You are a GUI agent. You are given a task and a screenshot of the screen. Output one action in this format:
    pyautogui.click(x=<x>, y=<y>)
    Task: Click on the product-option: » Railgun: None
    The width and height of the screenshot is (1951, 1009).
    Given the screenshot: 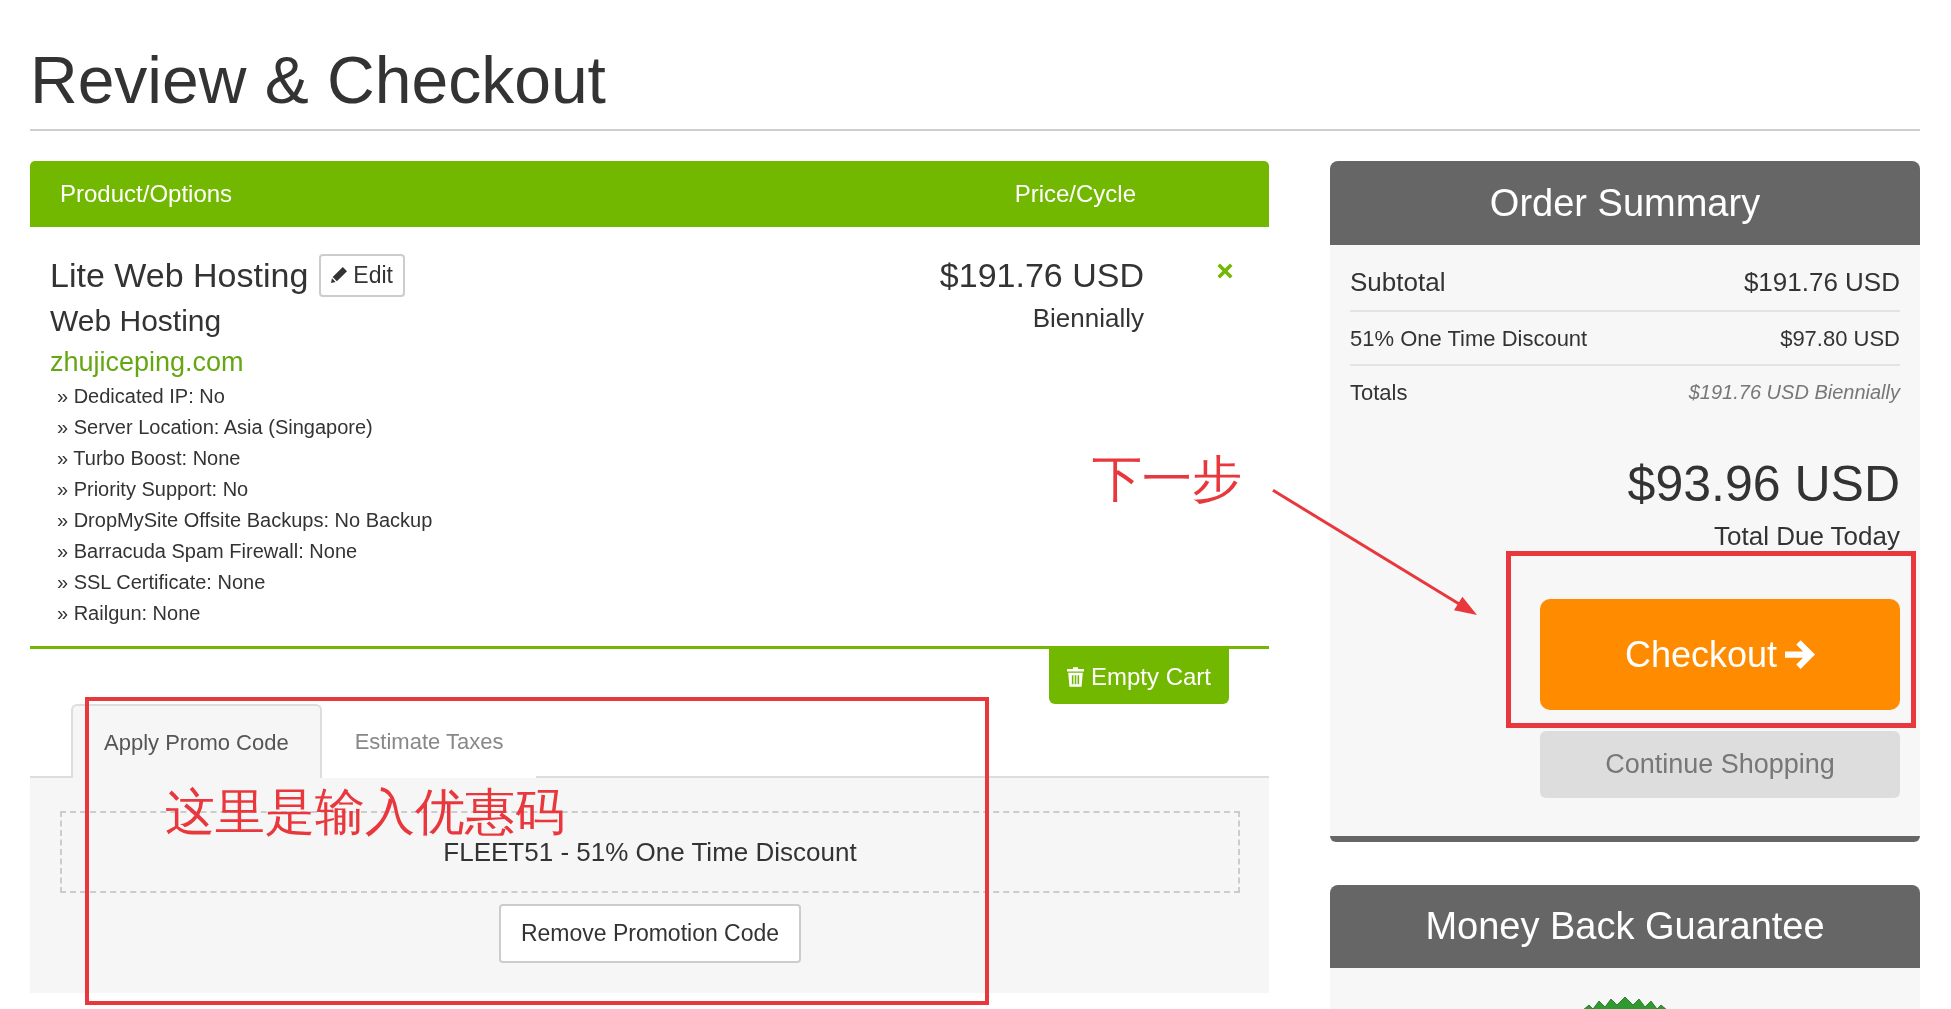 What is the action you would take?
    pyautogui.click(x=129, y=613)
    